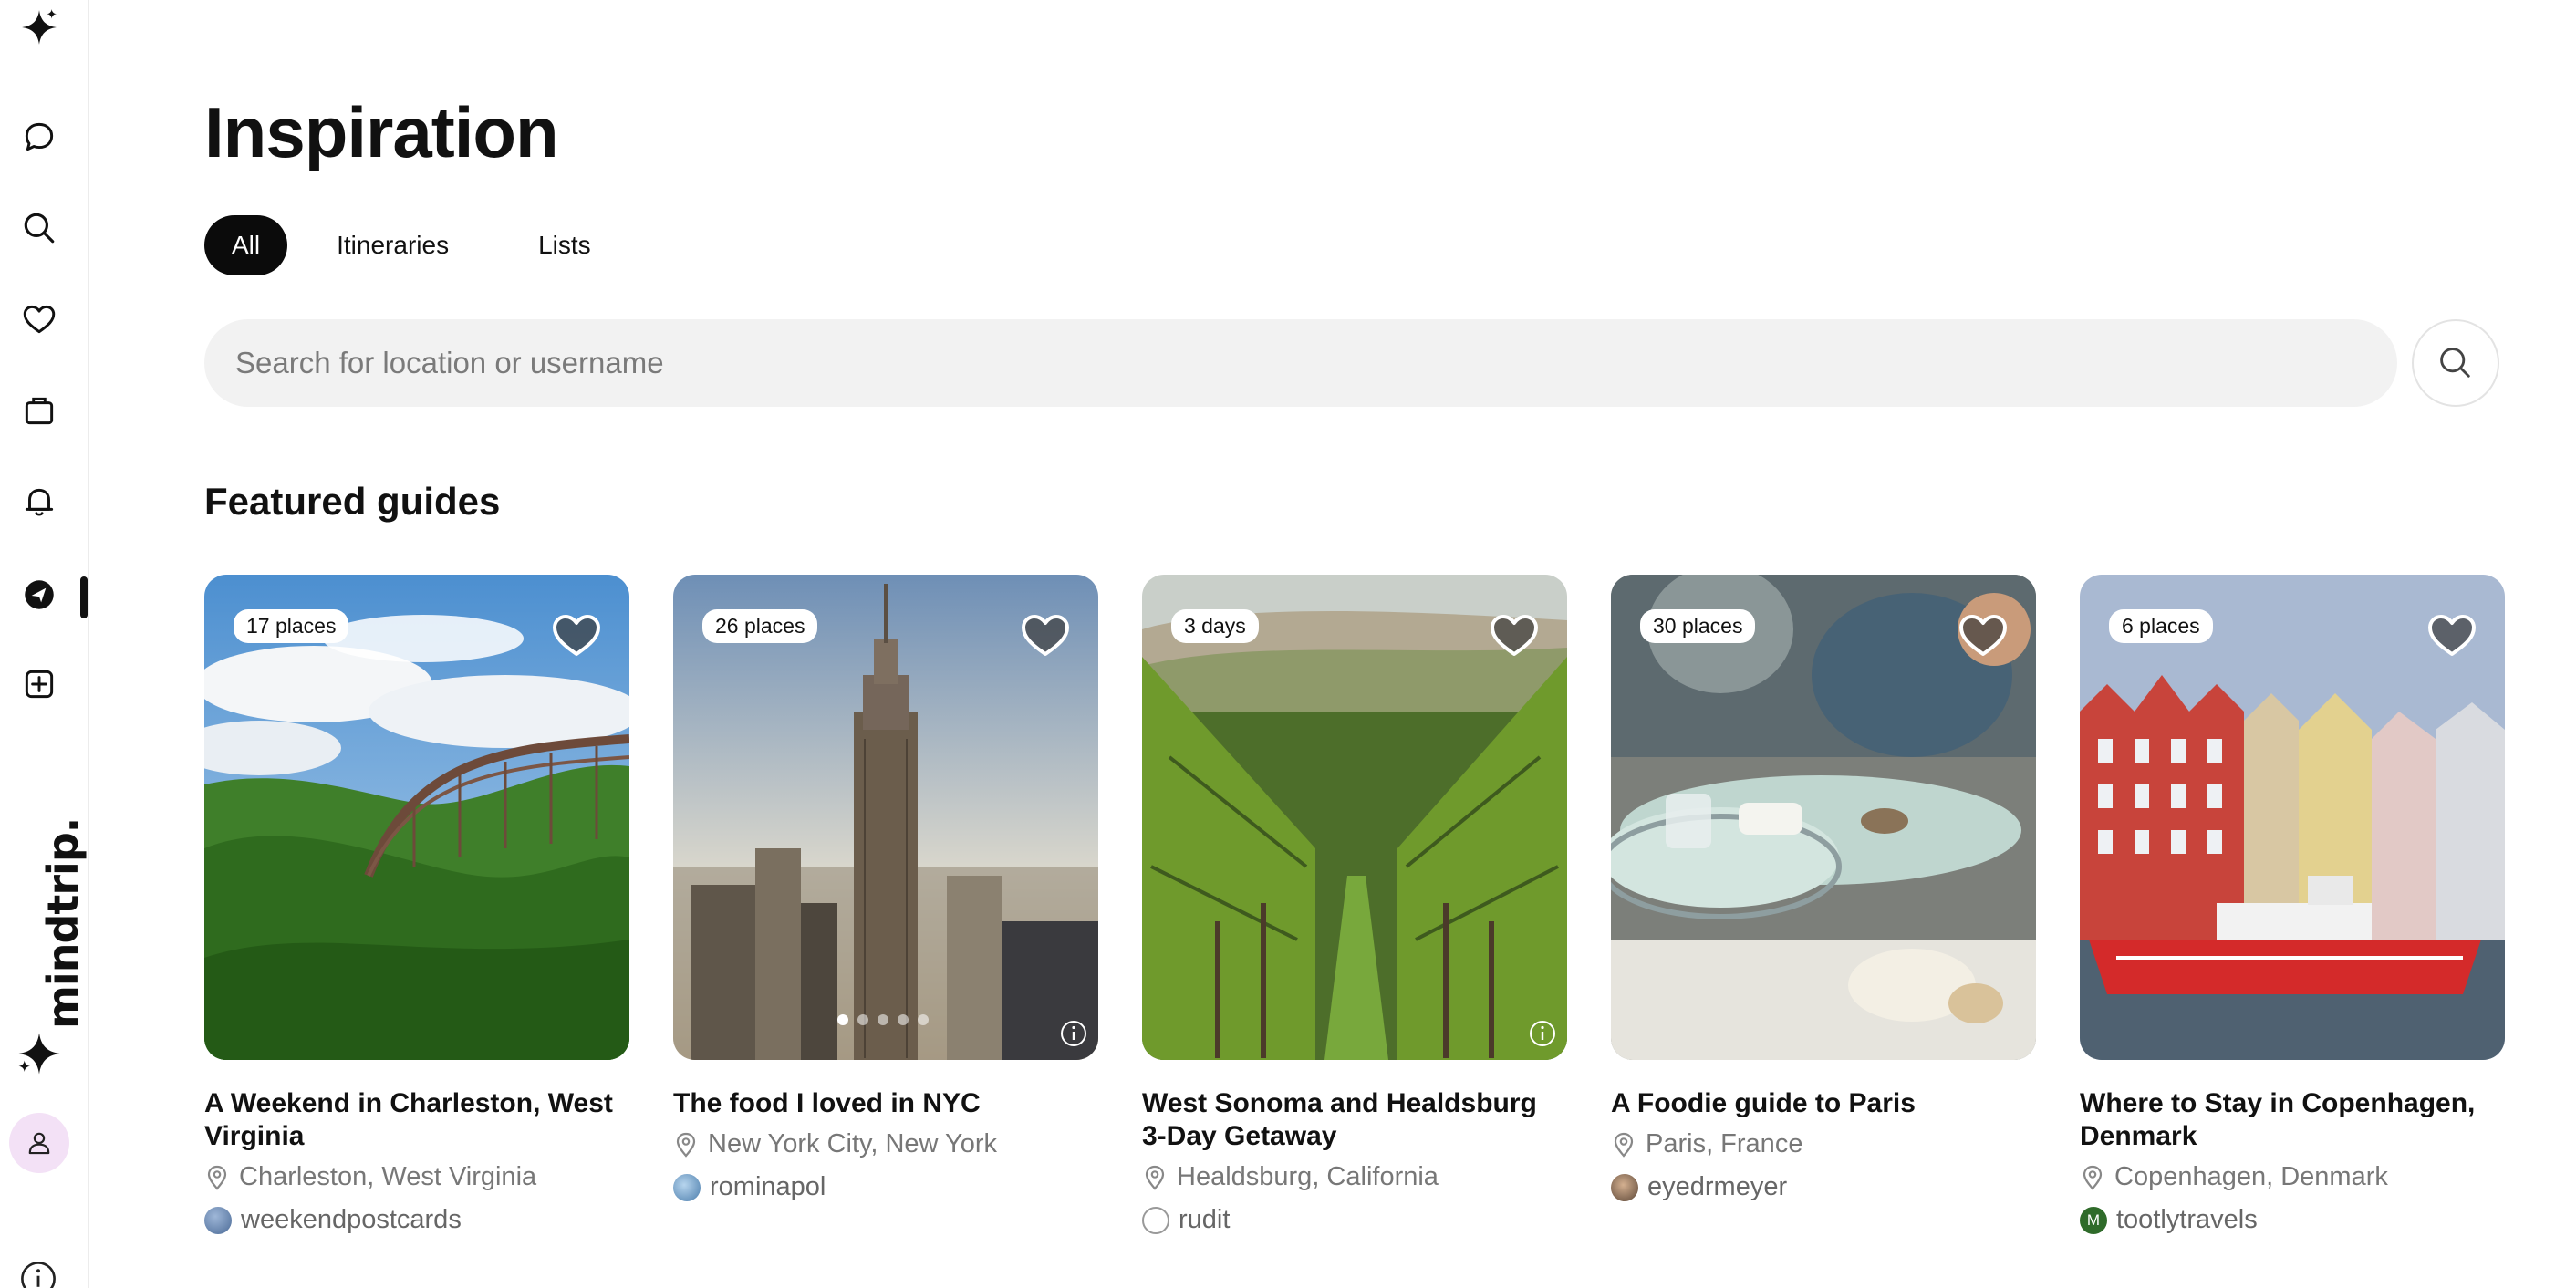 The height and width of the screenshot is (1288, 2576). Describe the element at coordinates (2093, 1220) in the screenshot. I see `author-avatar: M` at that location.